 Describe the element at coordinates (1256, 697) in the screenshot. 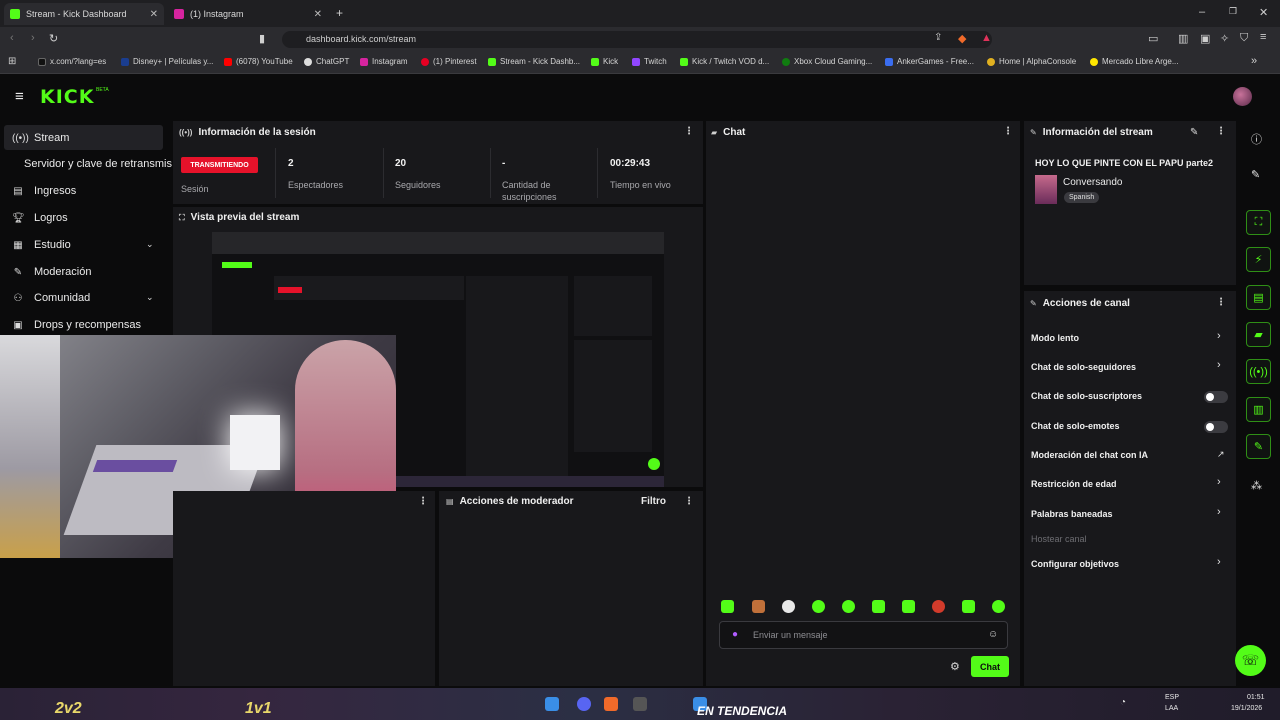

I see `clock-time: 01:51` at that location.